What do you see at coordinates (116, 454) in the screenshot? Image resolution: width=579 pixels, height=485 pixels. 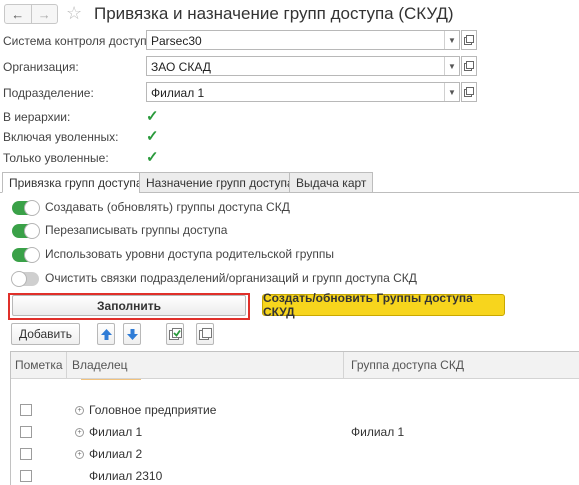 I see `row-owner: Филиал 2` at bounding box center [116, 454].